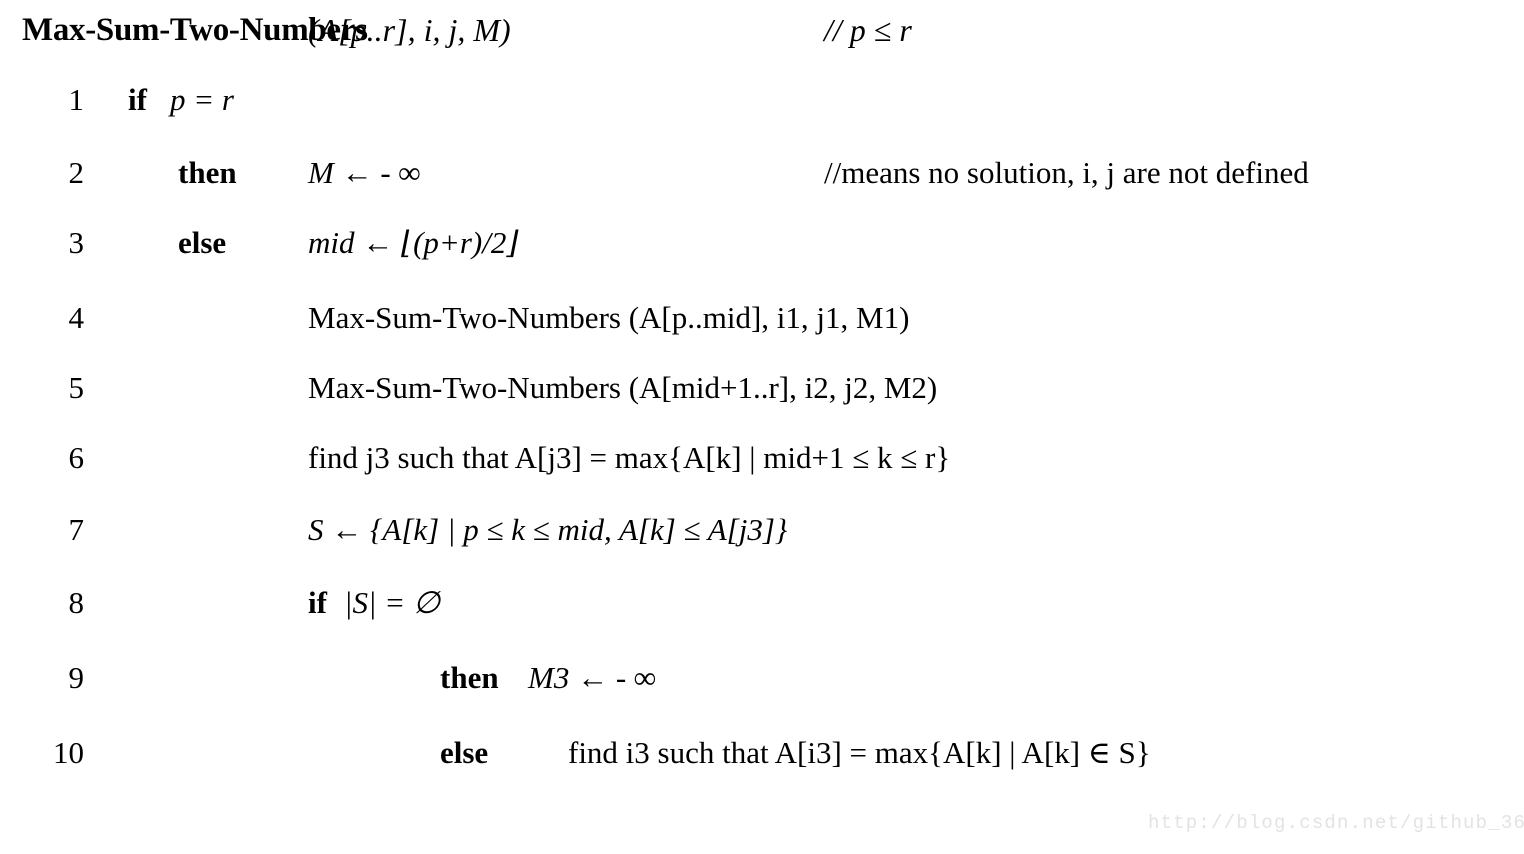 The image size is (1524, 854). I want to click on line-number: 1, so click(76, 99).